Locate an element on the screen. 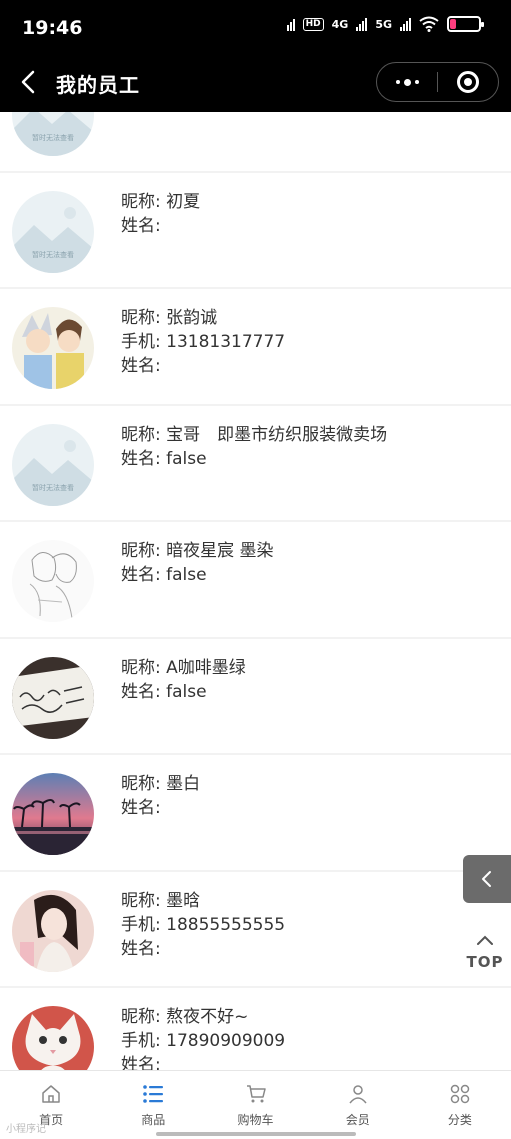  phone-line: 手机: 18855555555 is located at coordinates (203, 925).